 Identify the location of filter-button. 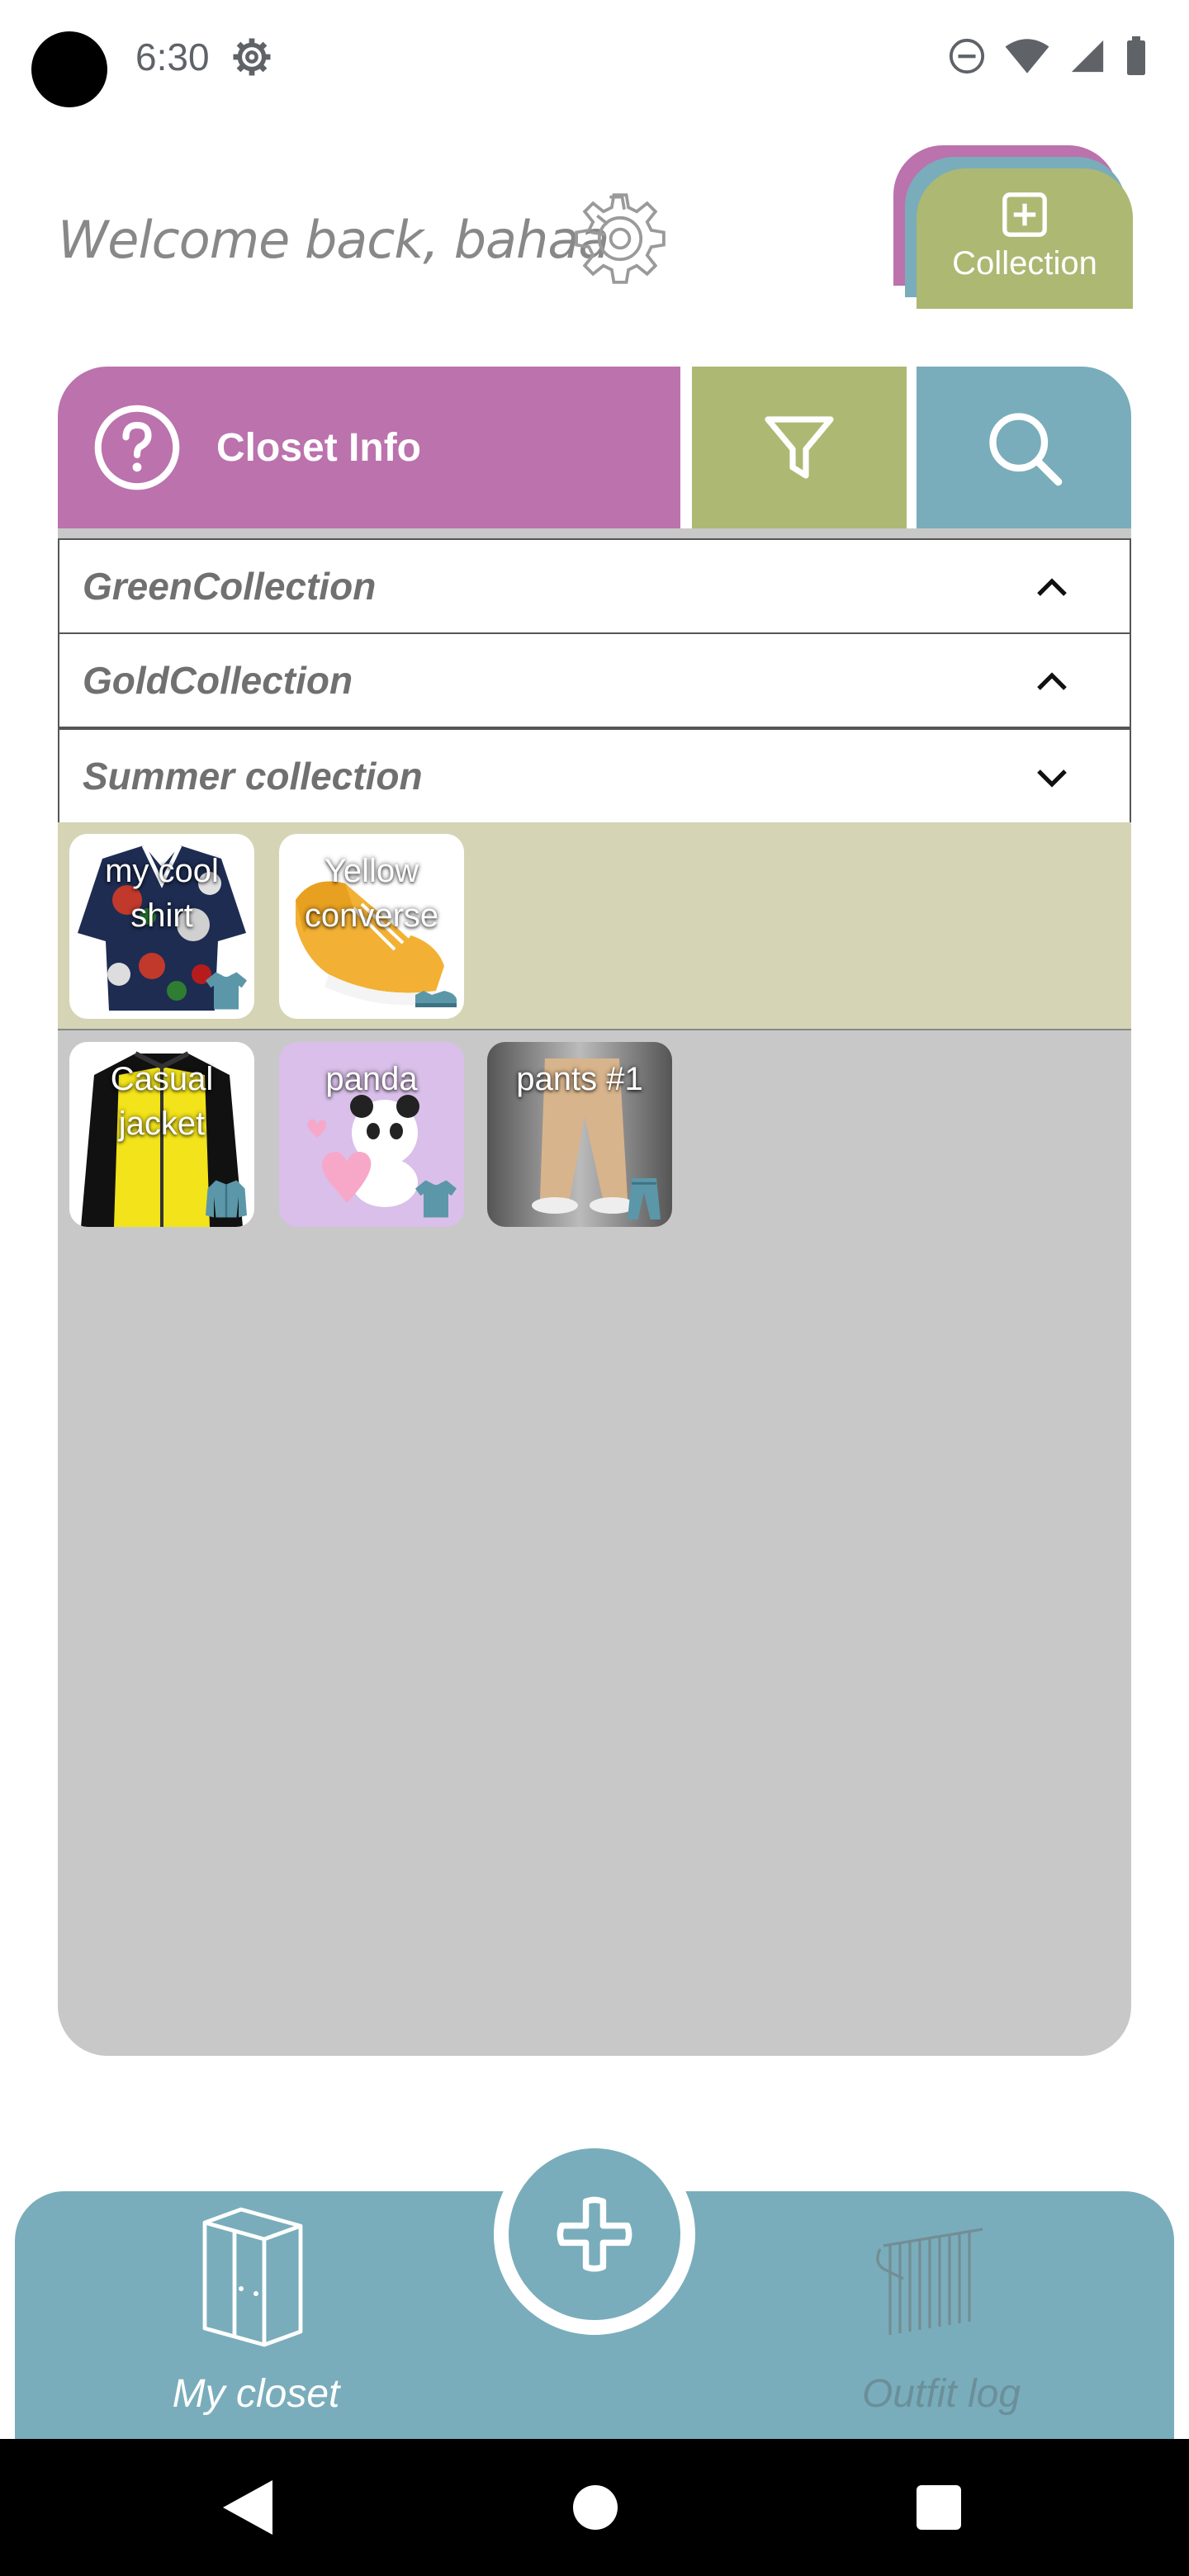
(799, 447).